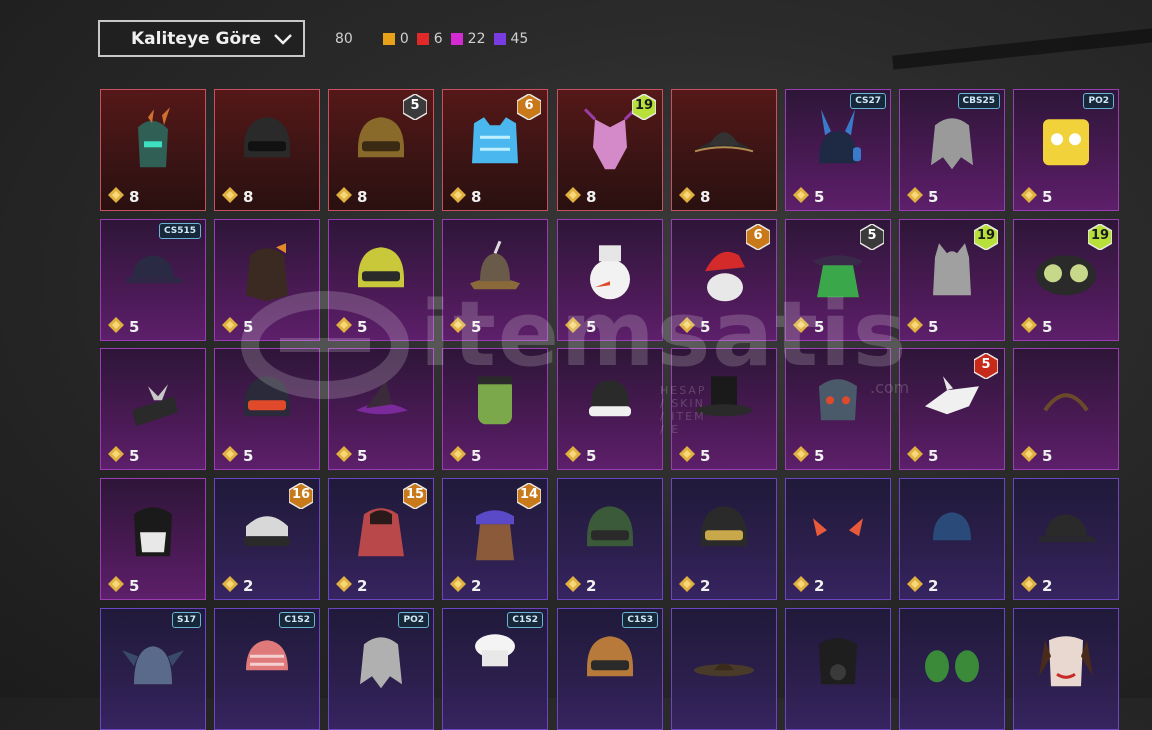 The image size is (1152, 730). What do you see at coordinates (381, 150) in the screenshot?
I see `inventory-item-tile: 58` at bounding box center [381, 150].